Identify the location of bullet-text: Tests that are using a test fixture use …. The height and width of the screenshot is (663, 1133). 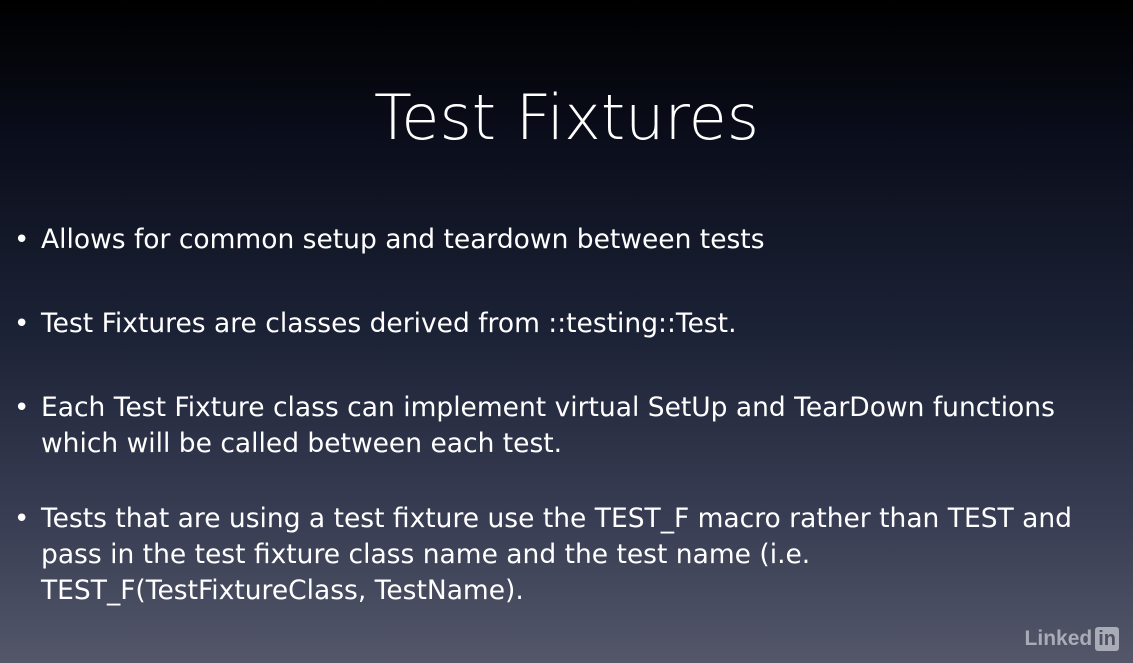
(556, 554).